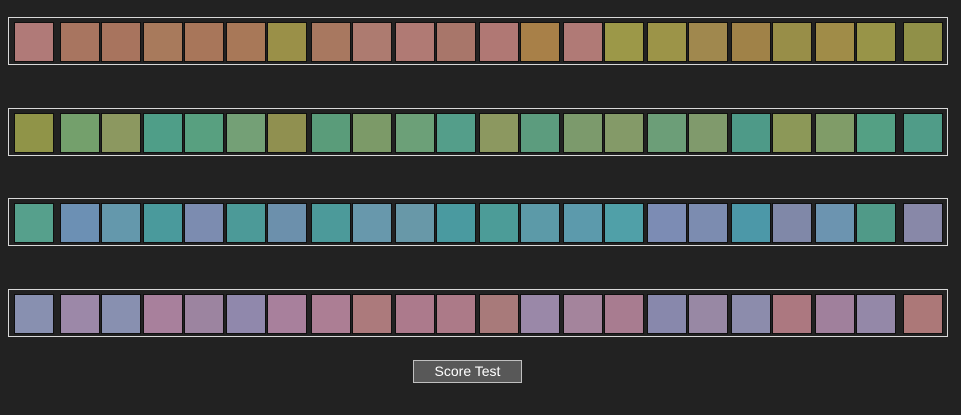 The width and height of the screenshot is (961, 415). What do you see at coordinates (467, 371) in the screenshot?
I see `score-test-button: Score Test` at bounding box center [467, 371].